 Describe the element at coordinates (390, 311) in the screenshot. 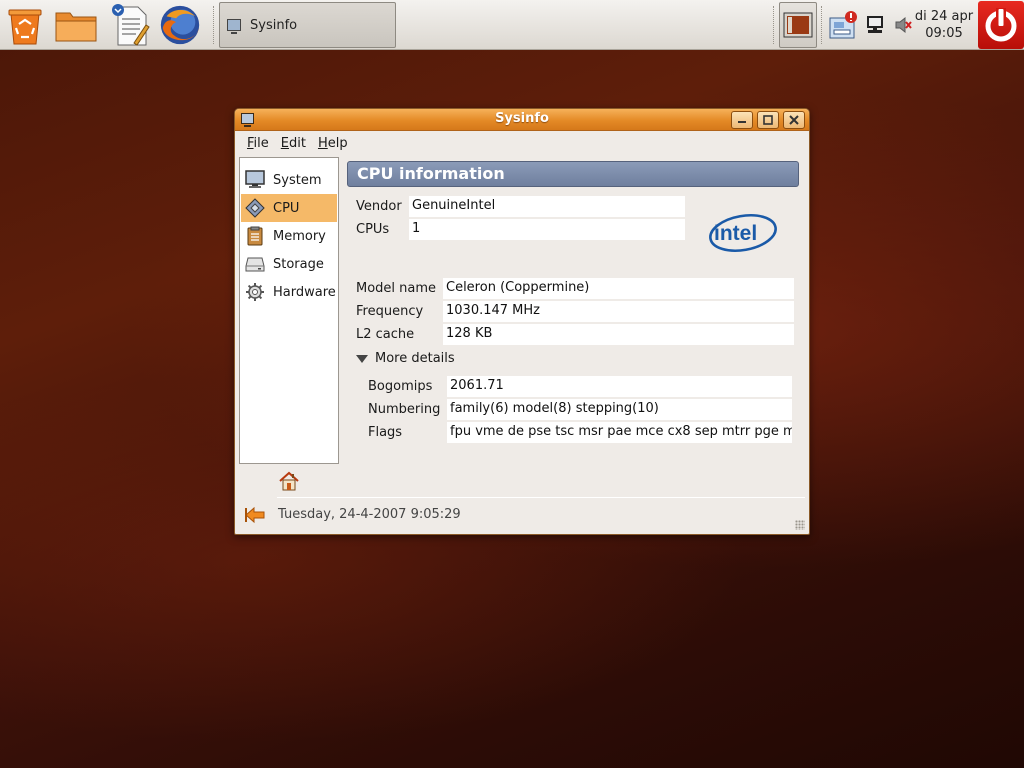

I see `frequency-label: Frequency` at that location.